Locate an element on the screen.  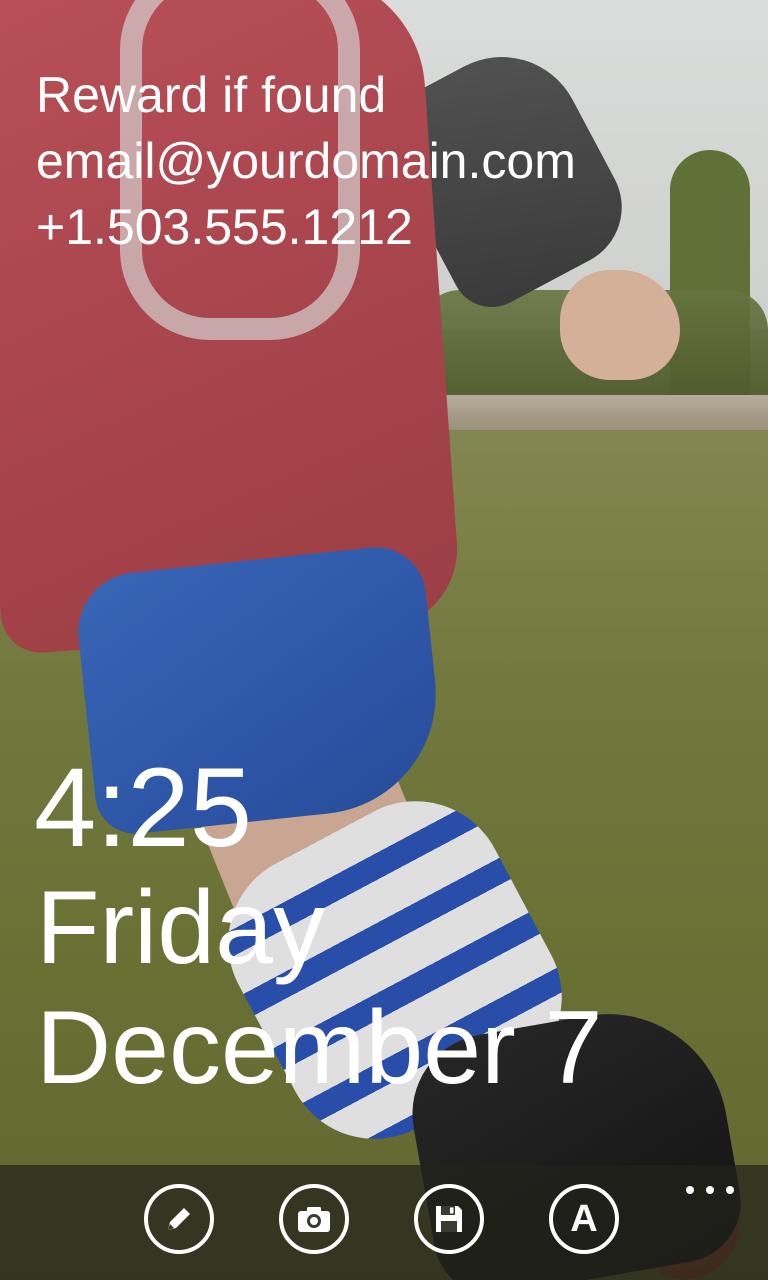
save-button is located at coordinates (449, 1219).